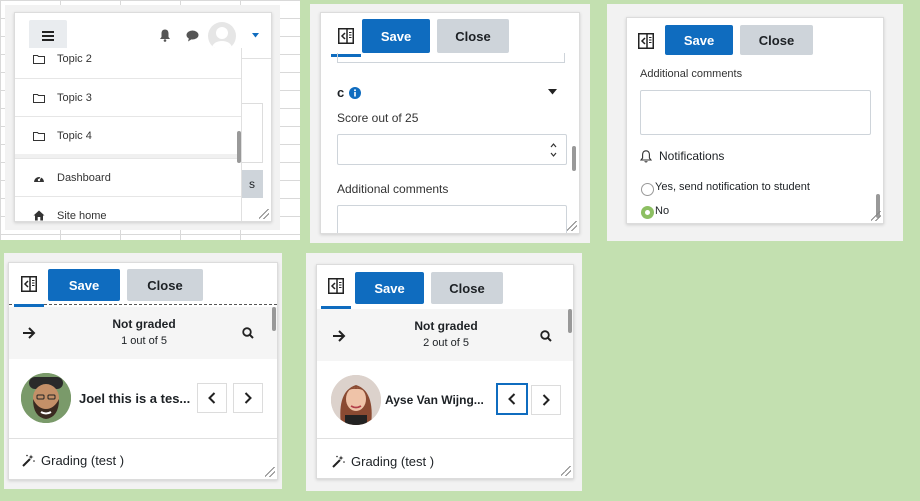  What do you see at coordinates (48, 36) in the screenshot?
I see `hamburger-icon` at bounding box center [48, 36].